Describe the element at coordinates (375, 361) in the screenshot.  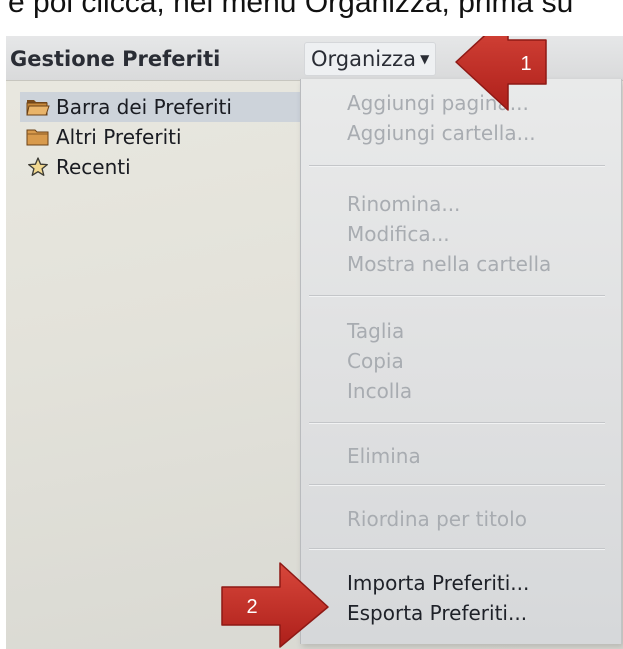
I see `menu-item-copia: Copia` at that location.